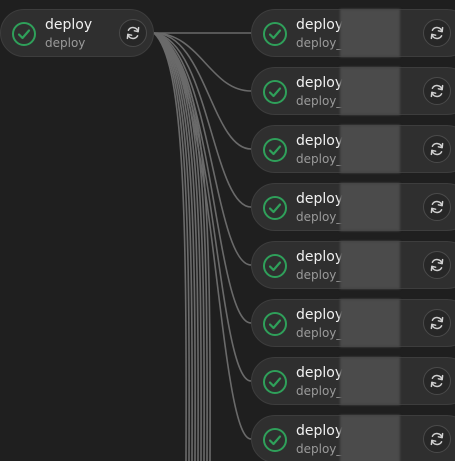  What do you see at coordinates (65, 43) in the screenshot?
I see `job-stage: deploy` at bounding box center [65, 43].